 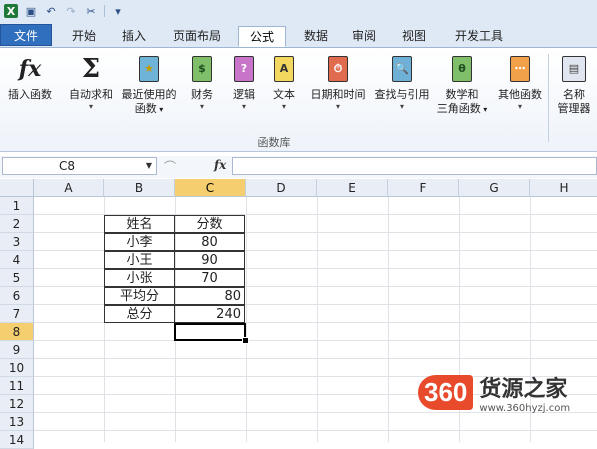 I want to click on tab-formulas: 公式, so click(x=262, y=36).